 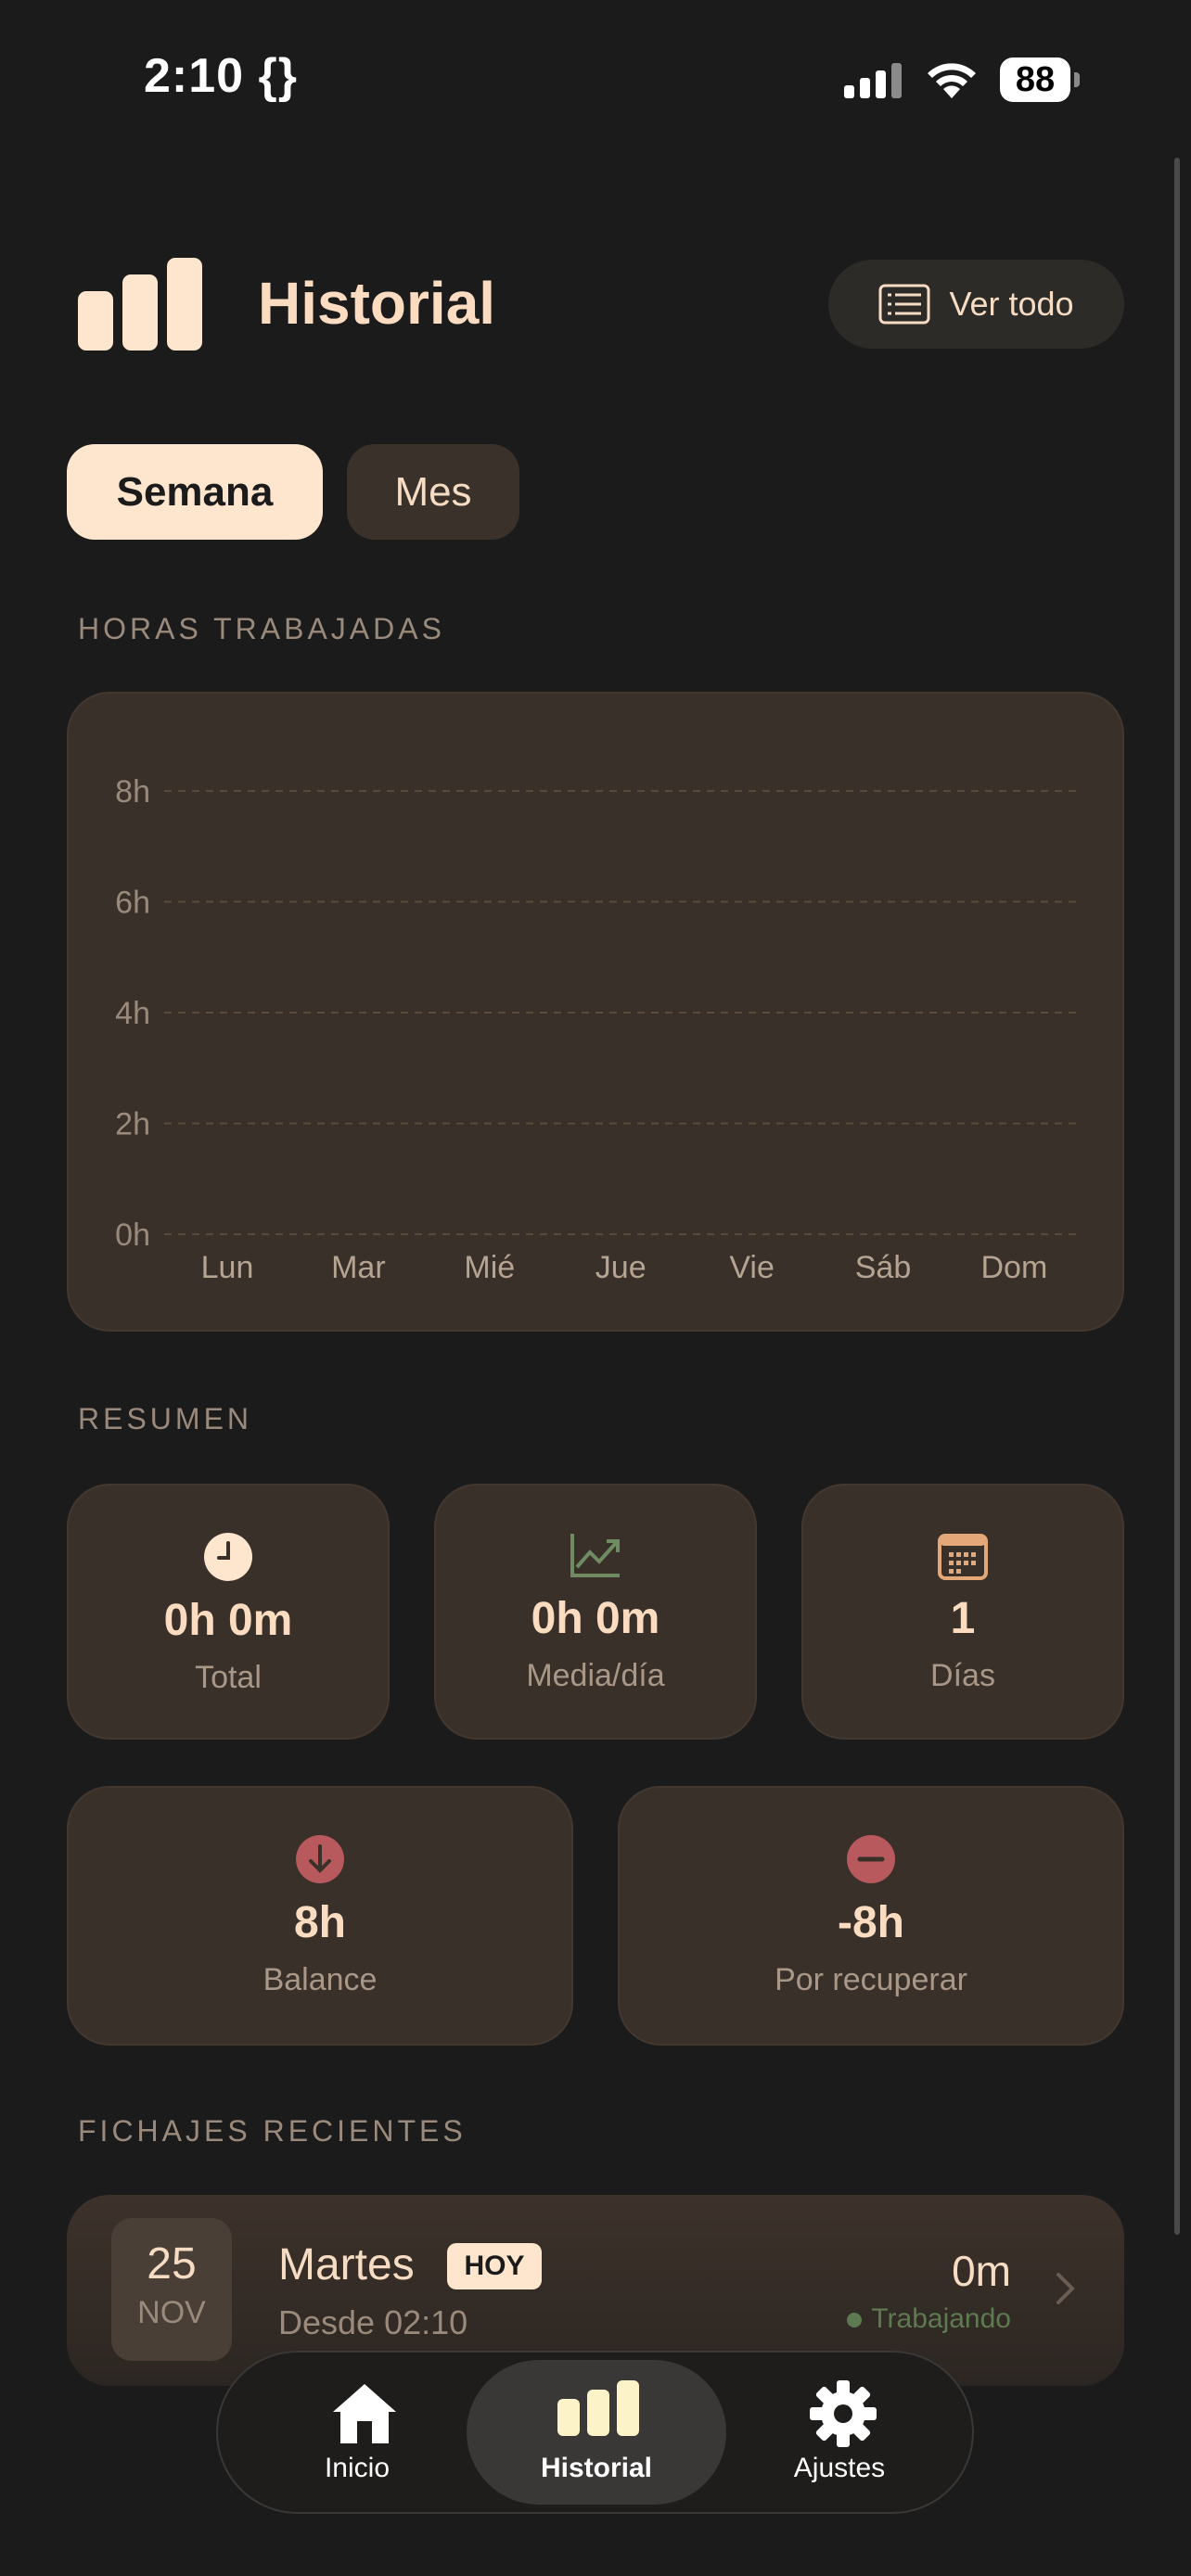 I want to click on total-value: 0h 0m, so click(x=228, y=1620).